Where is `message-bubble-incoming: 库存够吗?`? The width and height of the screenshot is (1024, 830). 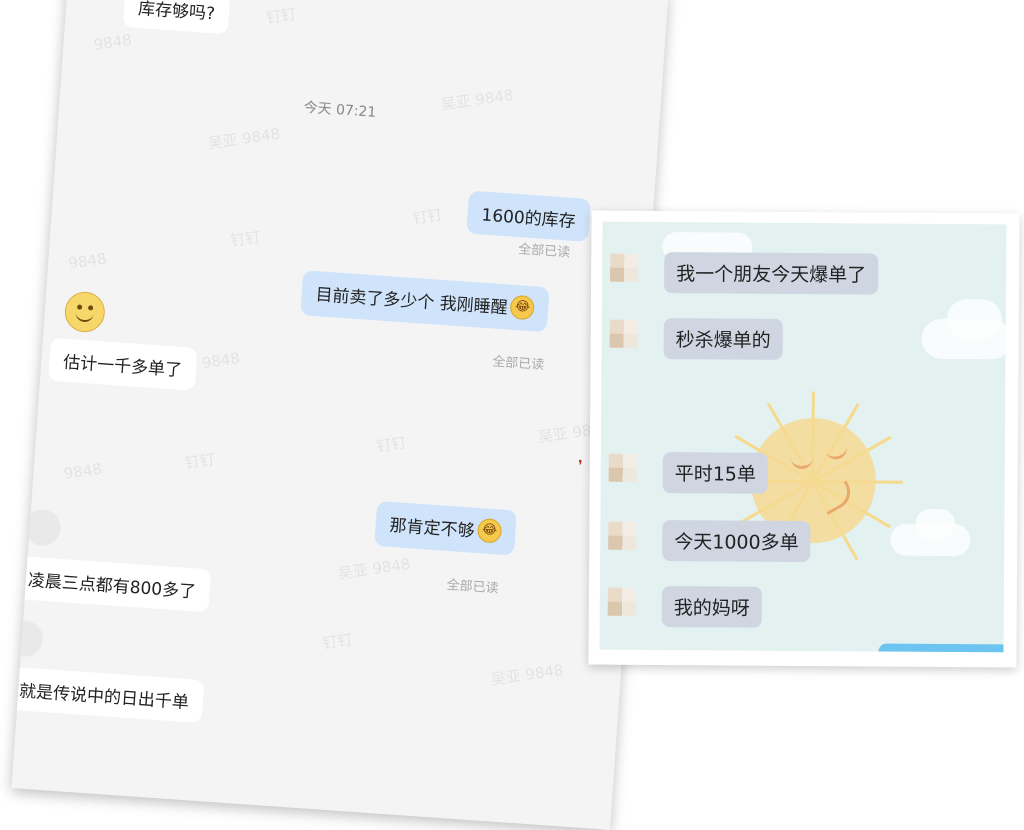
message-bubble-incoming: 库存够吗? is located at coordinates (176, 17).